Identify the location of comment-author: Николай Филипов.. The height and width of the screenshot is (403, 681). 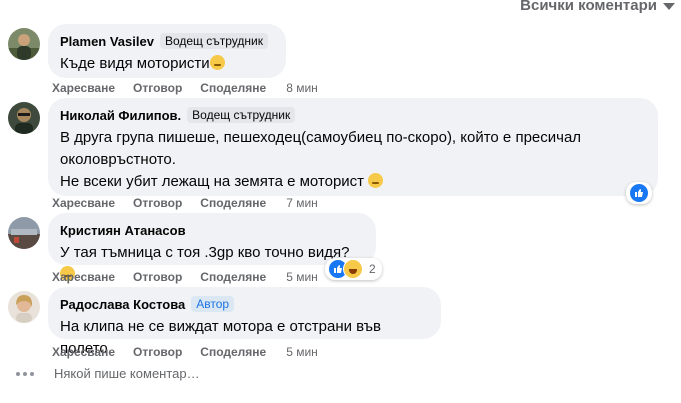
(120, 115).